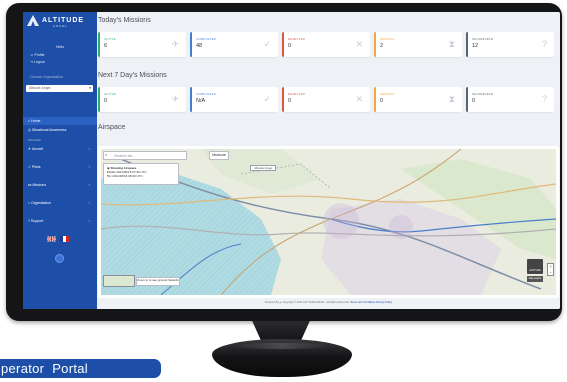 The image size is (567, 382). What do you see at coordinates (35, 140) in the screenshot?
I see `manage-section-label: MANAGE` at bounding box center [35, 140].